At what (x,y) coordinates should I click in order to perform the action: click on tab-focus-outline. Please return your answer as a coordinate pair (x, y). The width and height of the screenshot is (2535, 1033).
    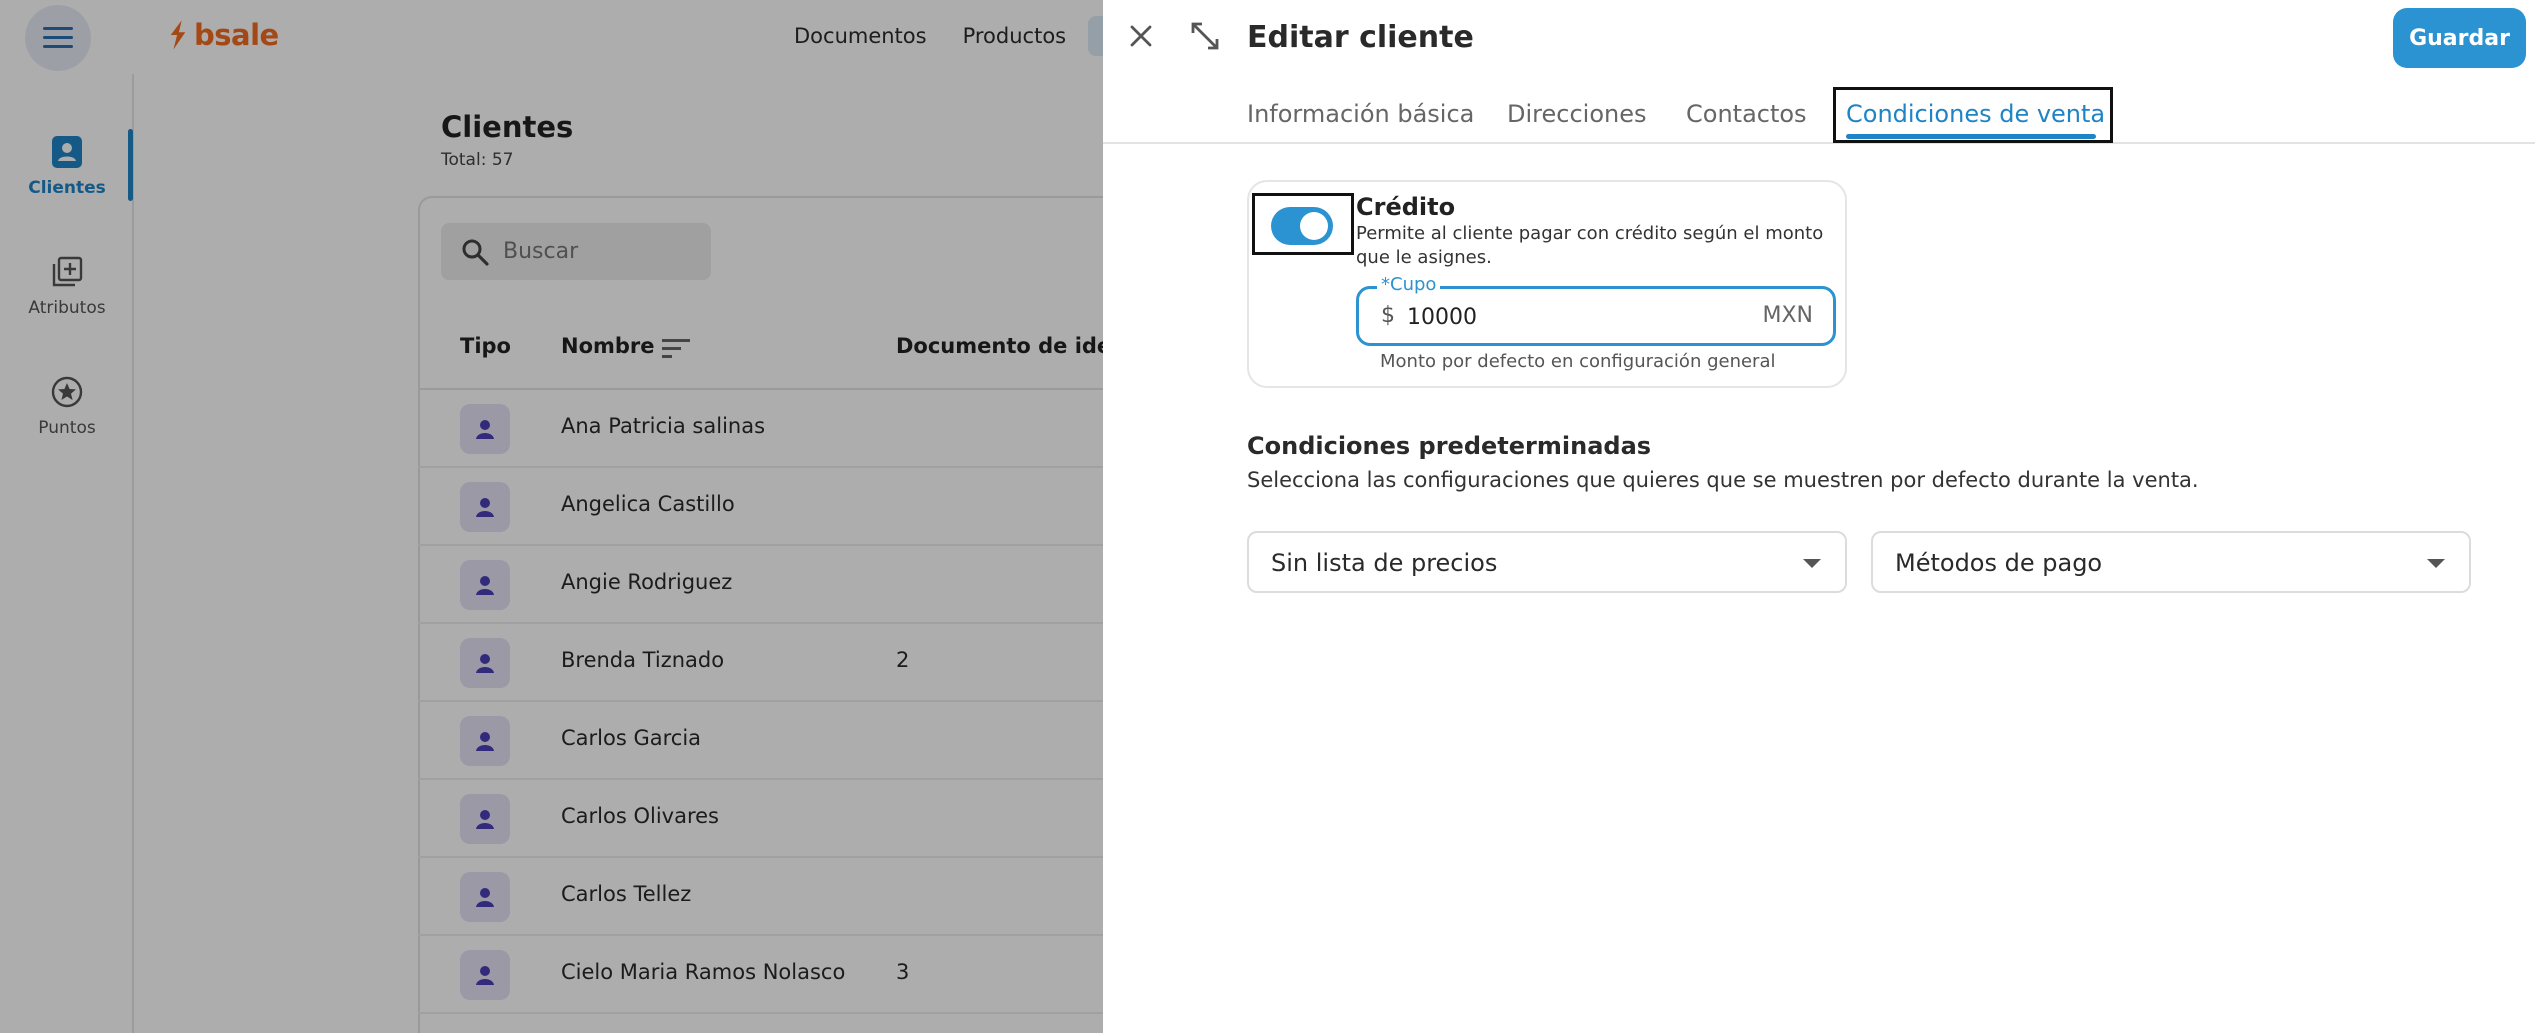
    Looking at the image, I should click on (1973, 115).